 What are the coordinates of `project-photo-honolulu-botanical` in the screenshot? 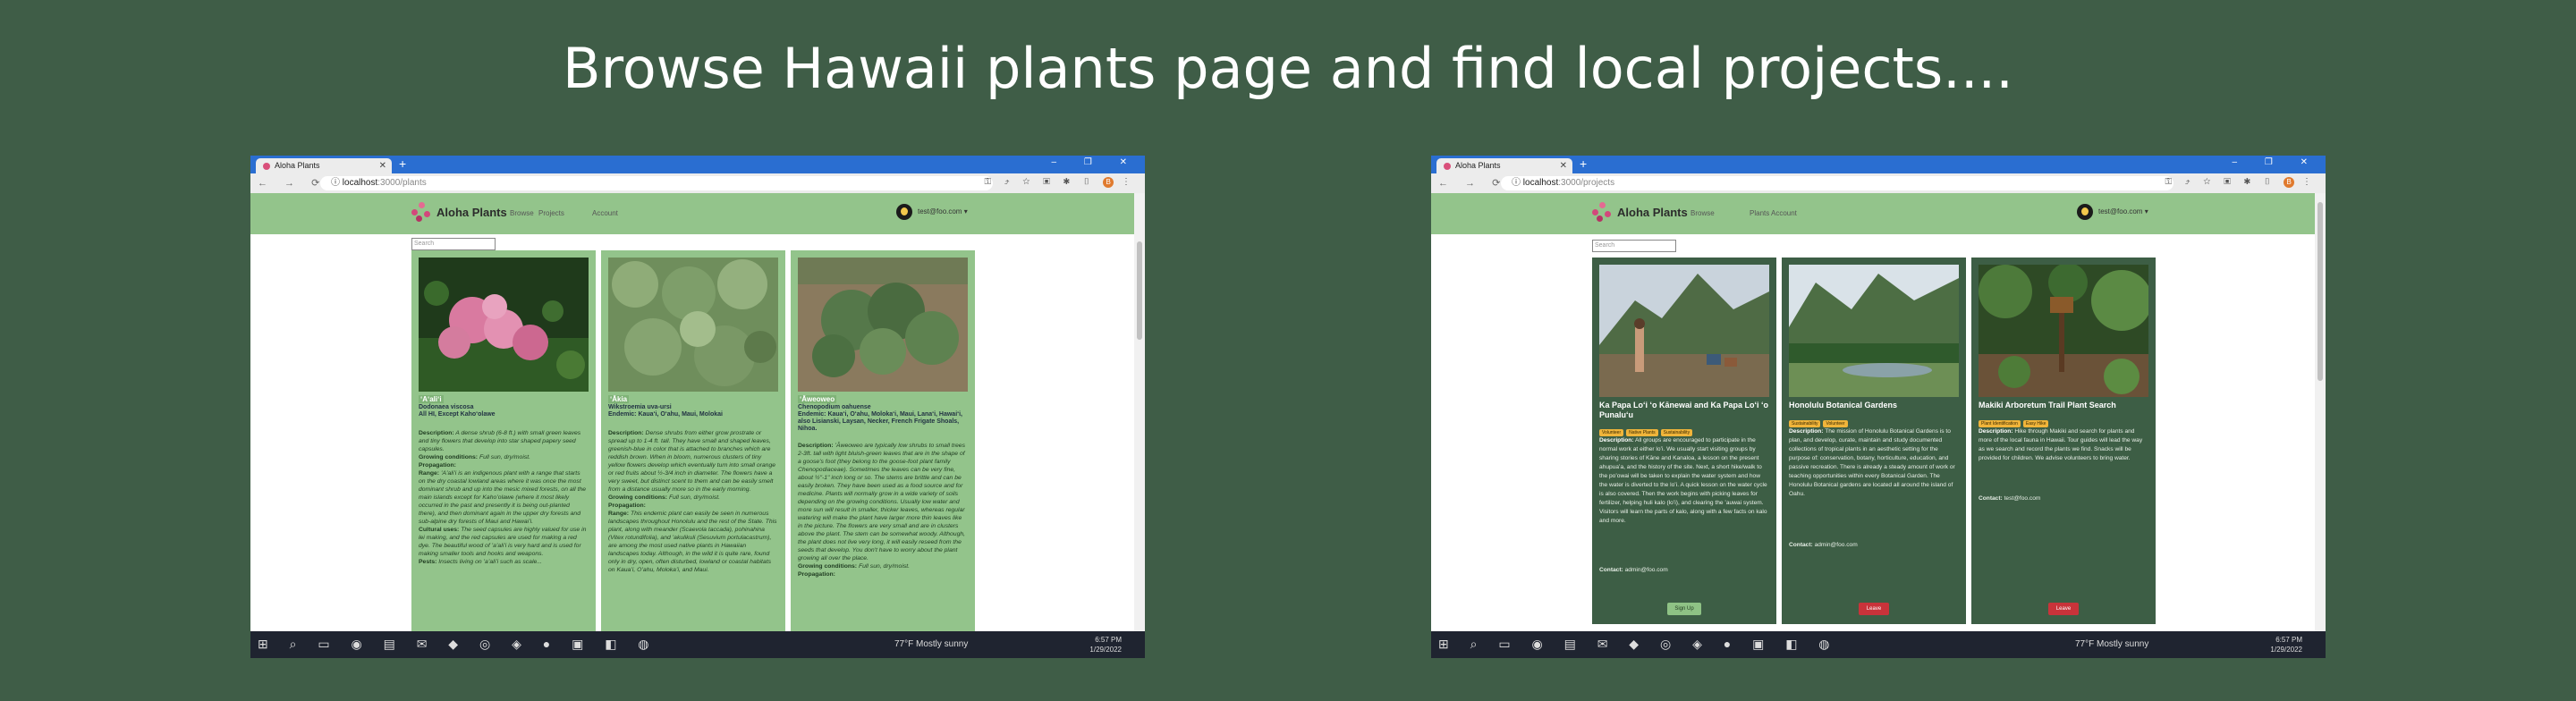 It's located at (1874, 331).